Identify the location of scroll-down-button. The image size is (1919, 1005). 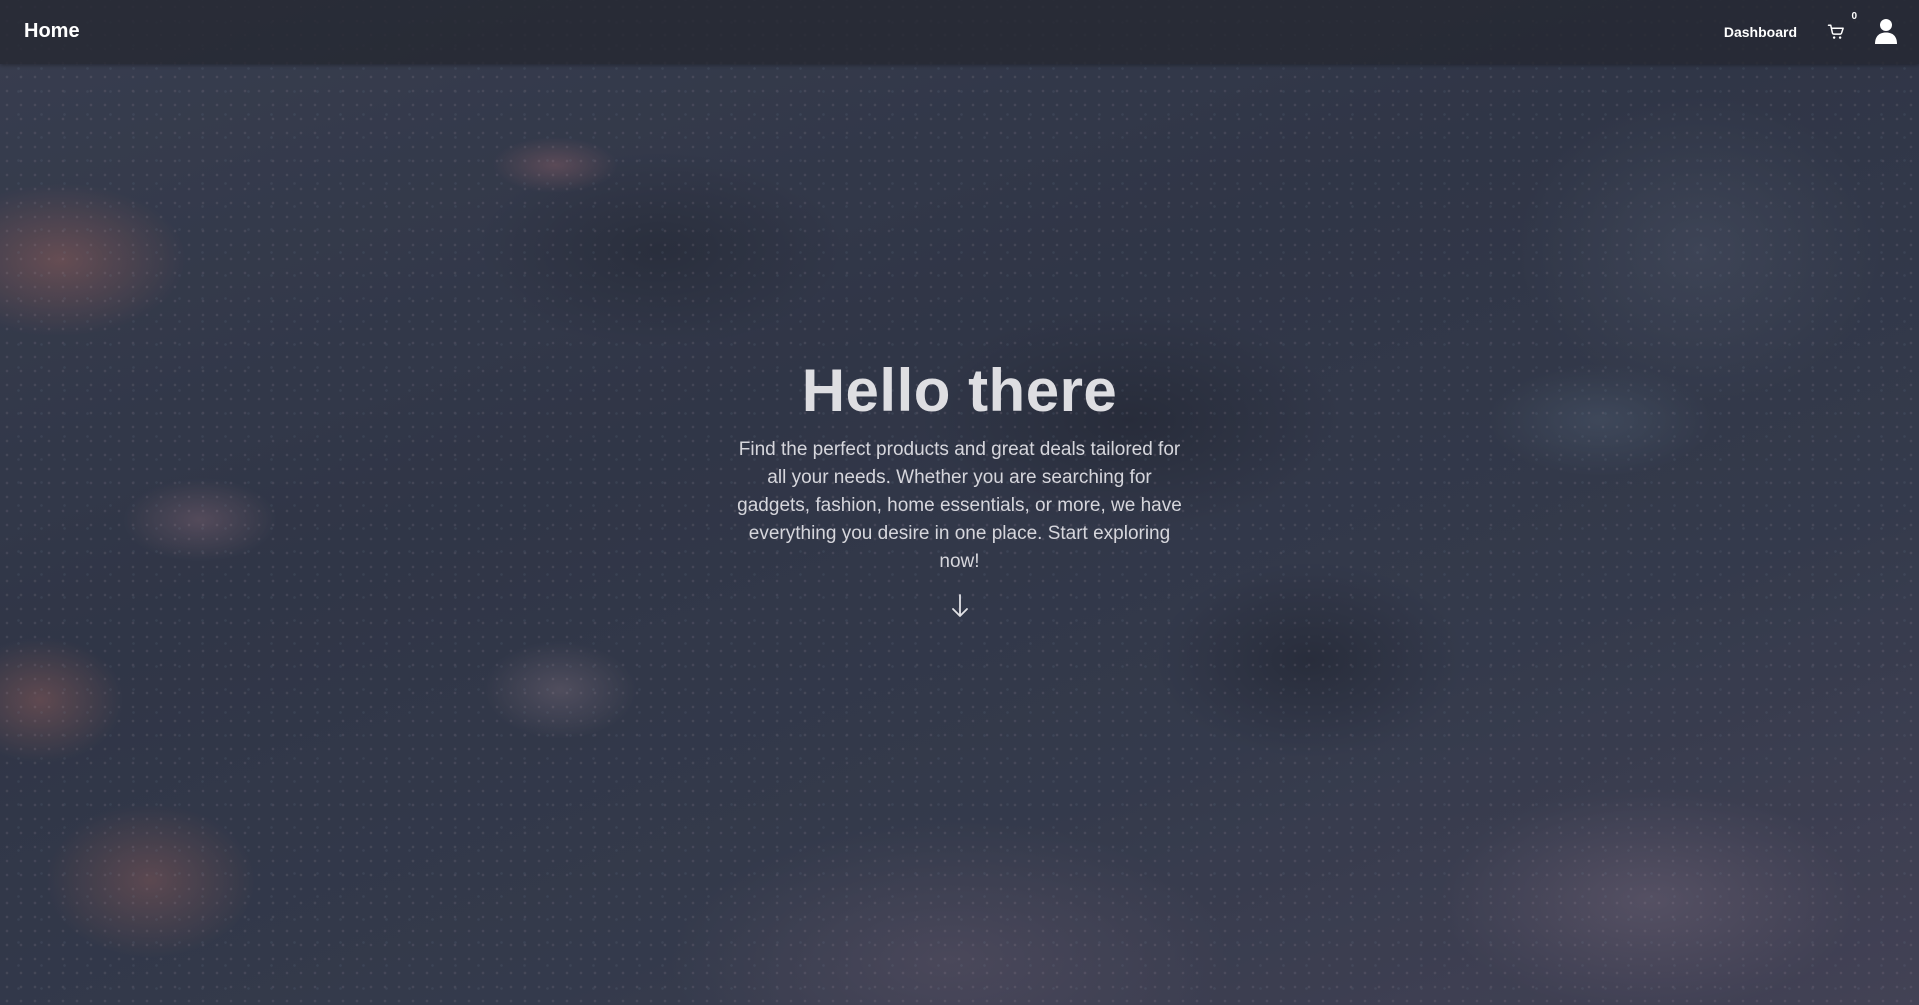
(960, 606).